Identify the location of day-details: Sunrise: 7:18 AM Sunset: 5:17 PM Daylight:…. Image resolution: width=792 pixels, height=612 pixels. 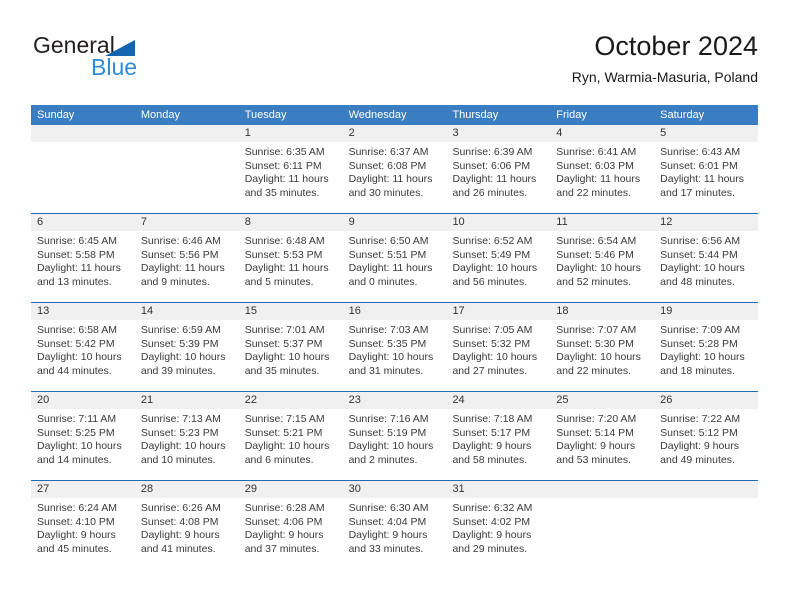
(498, 438).